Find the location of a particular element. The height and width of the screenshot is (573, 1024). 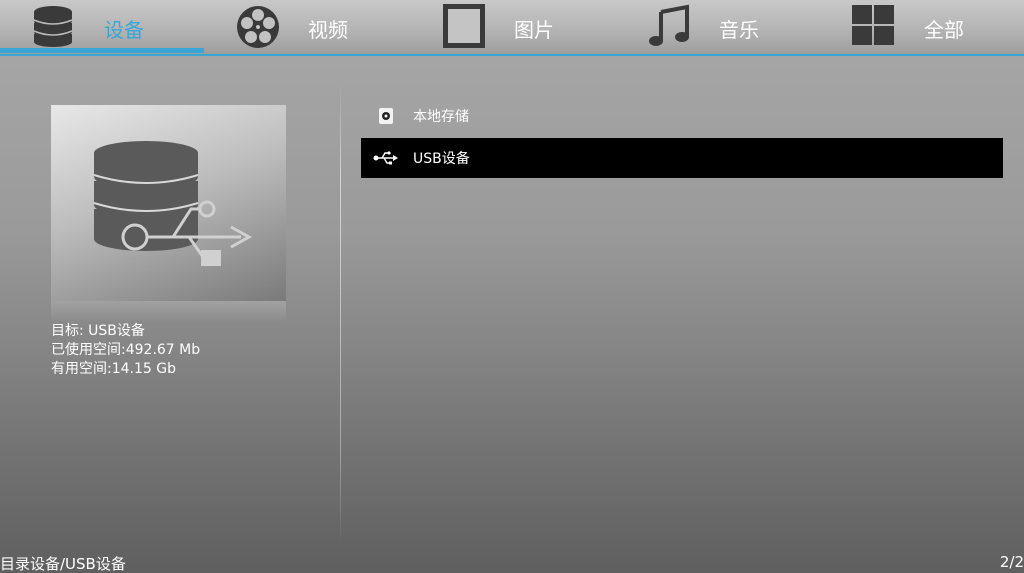

tab-music: 音乐 is located at coordinates (717, 27).